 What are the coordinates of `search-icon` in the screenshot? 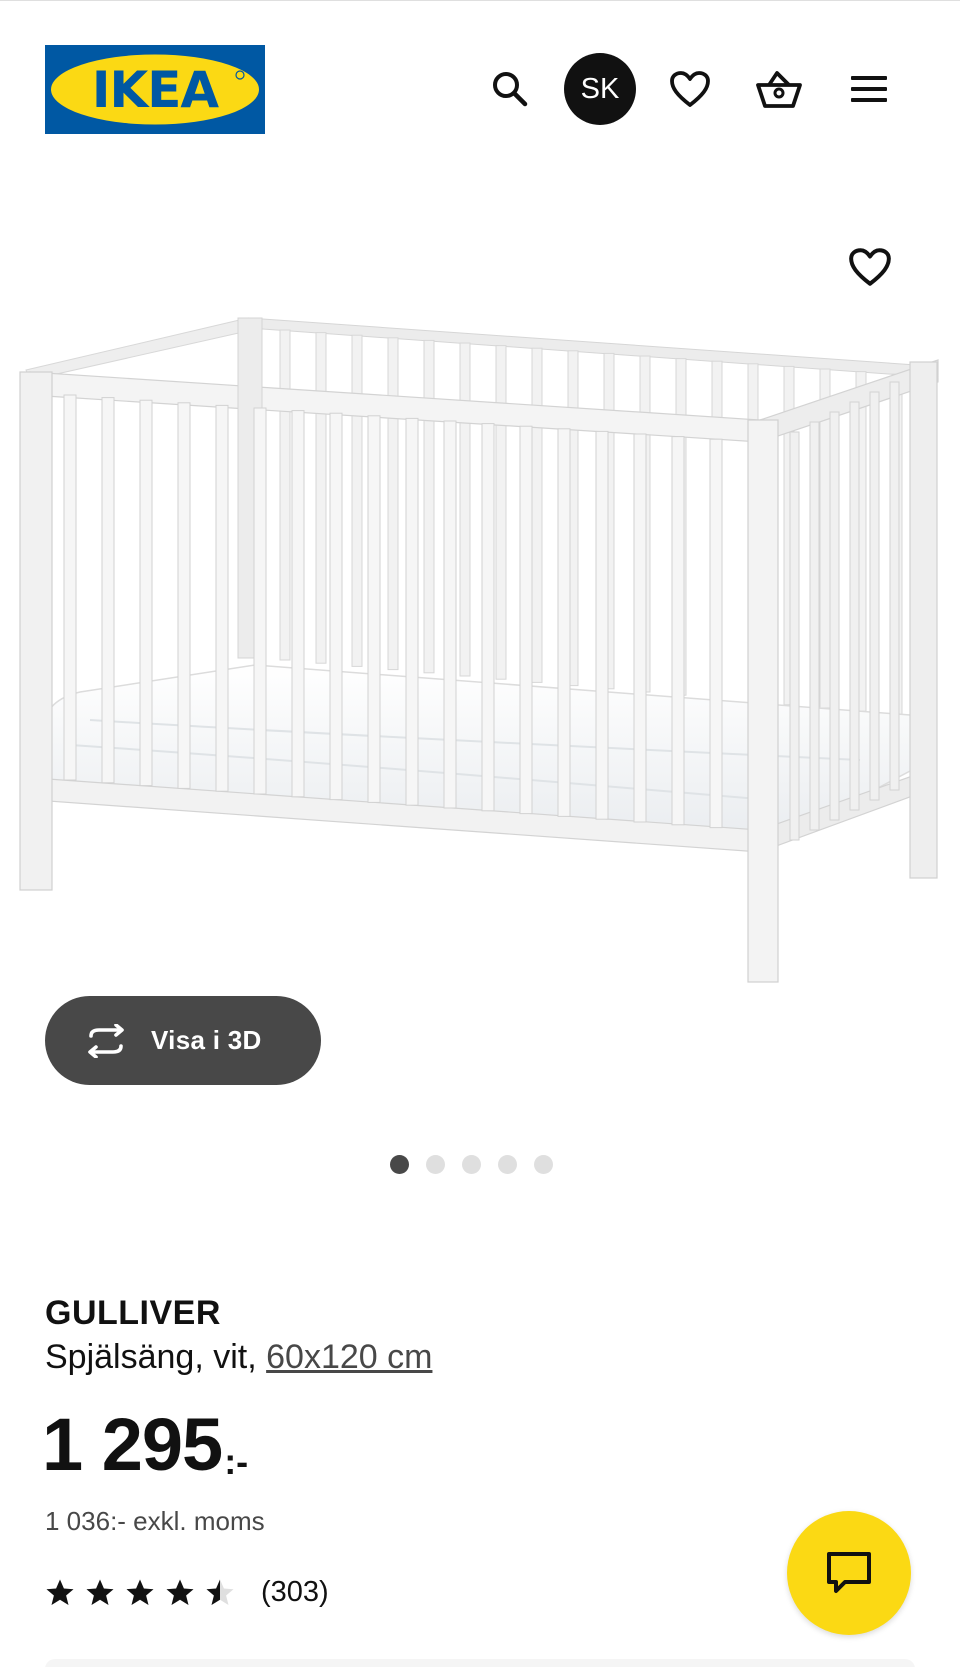 It's located at (510, 89).